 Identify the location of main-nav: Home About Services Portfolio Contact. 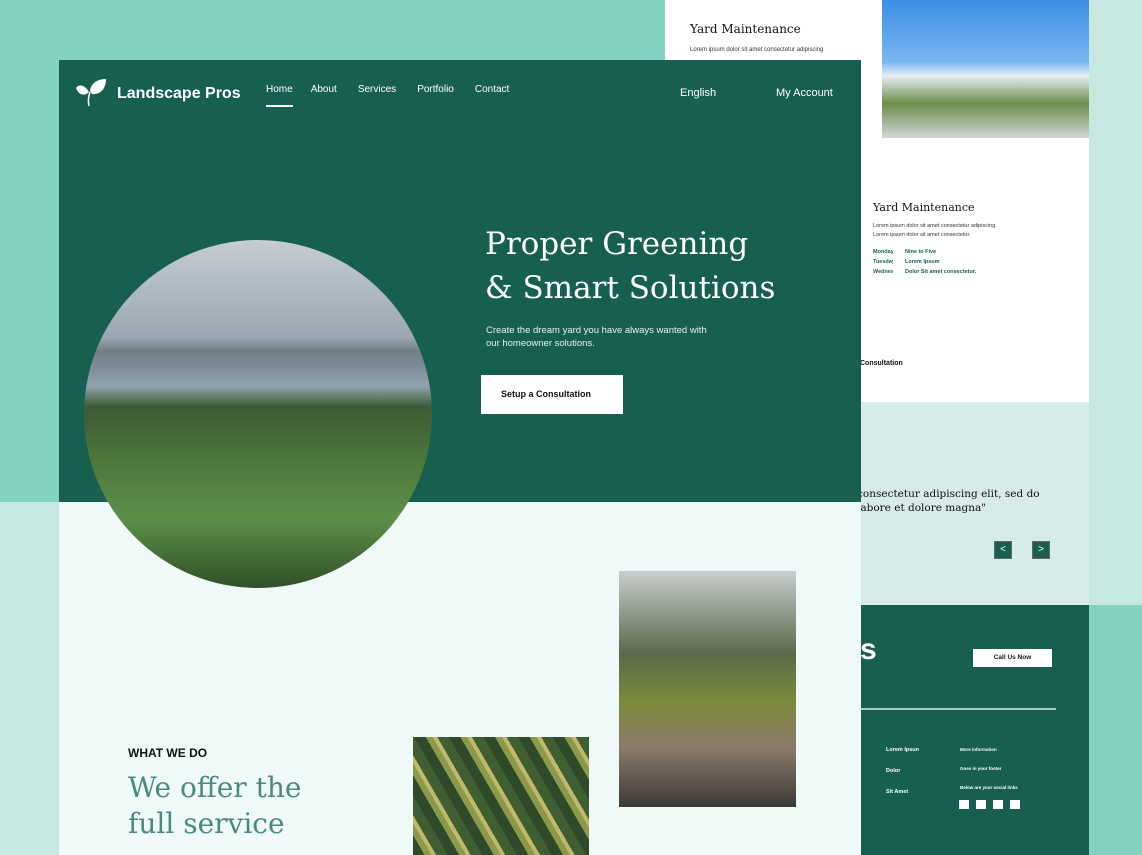
(387, 95).